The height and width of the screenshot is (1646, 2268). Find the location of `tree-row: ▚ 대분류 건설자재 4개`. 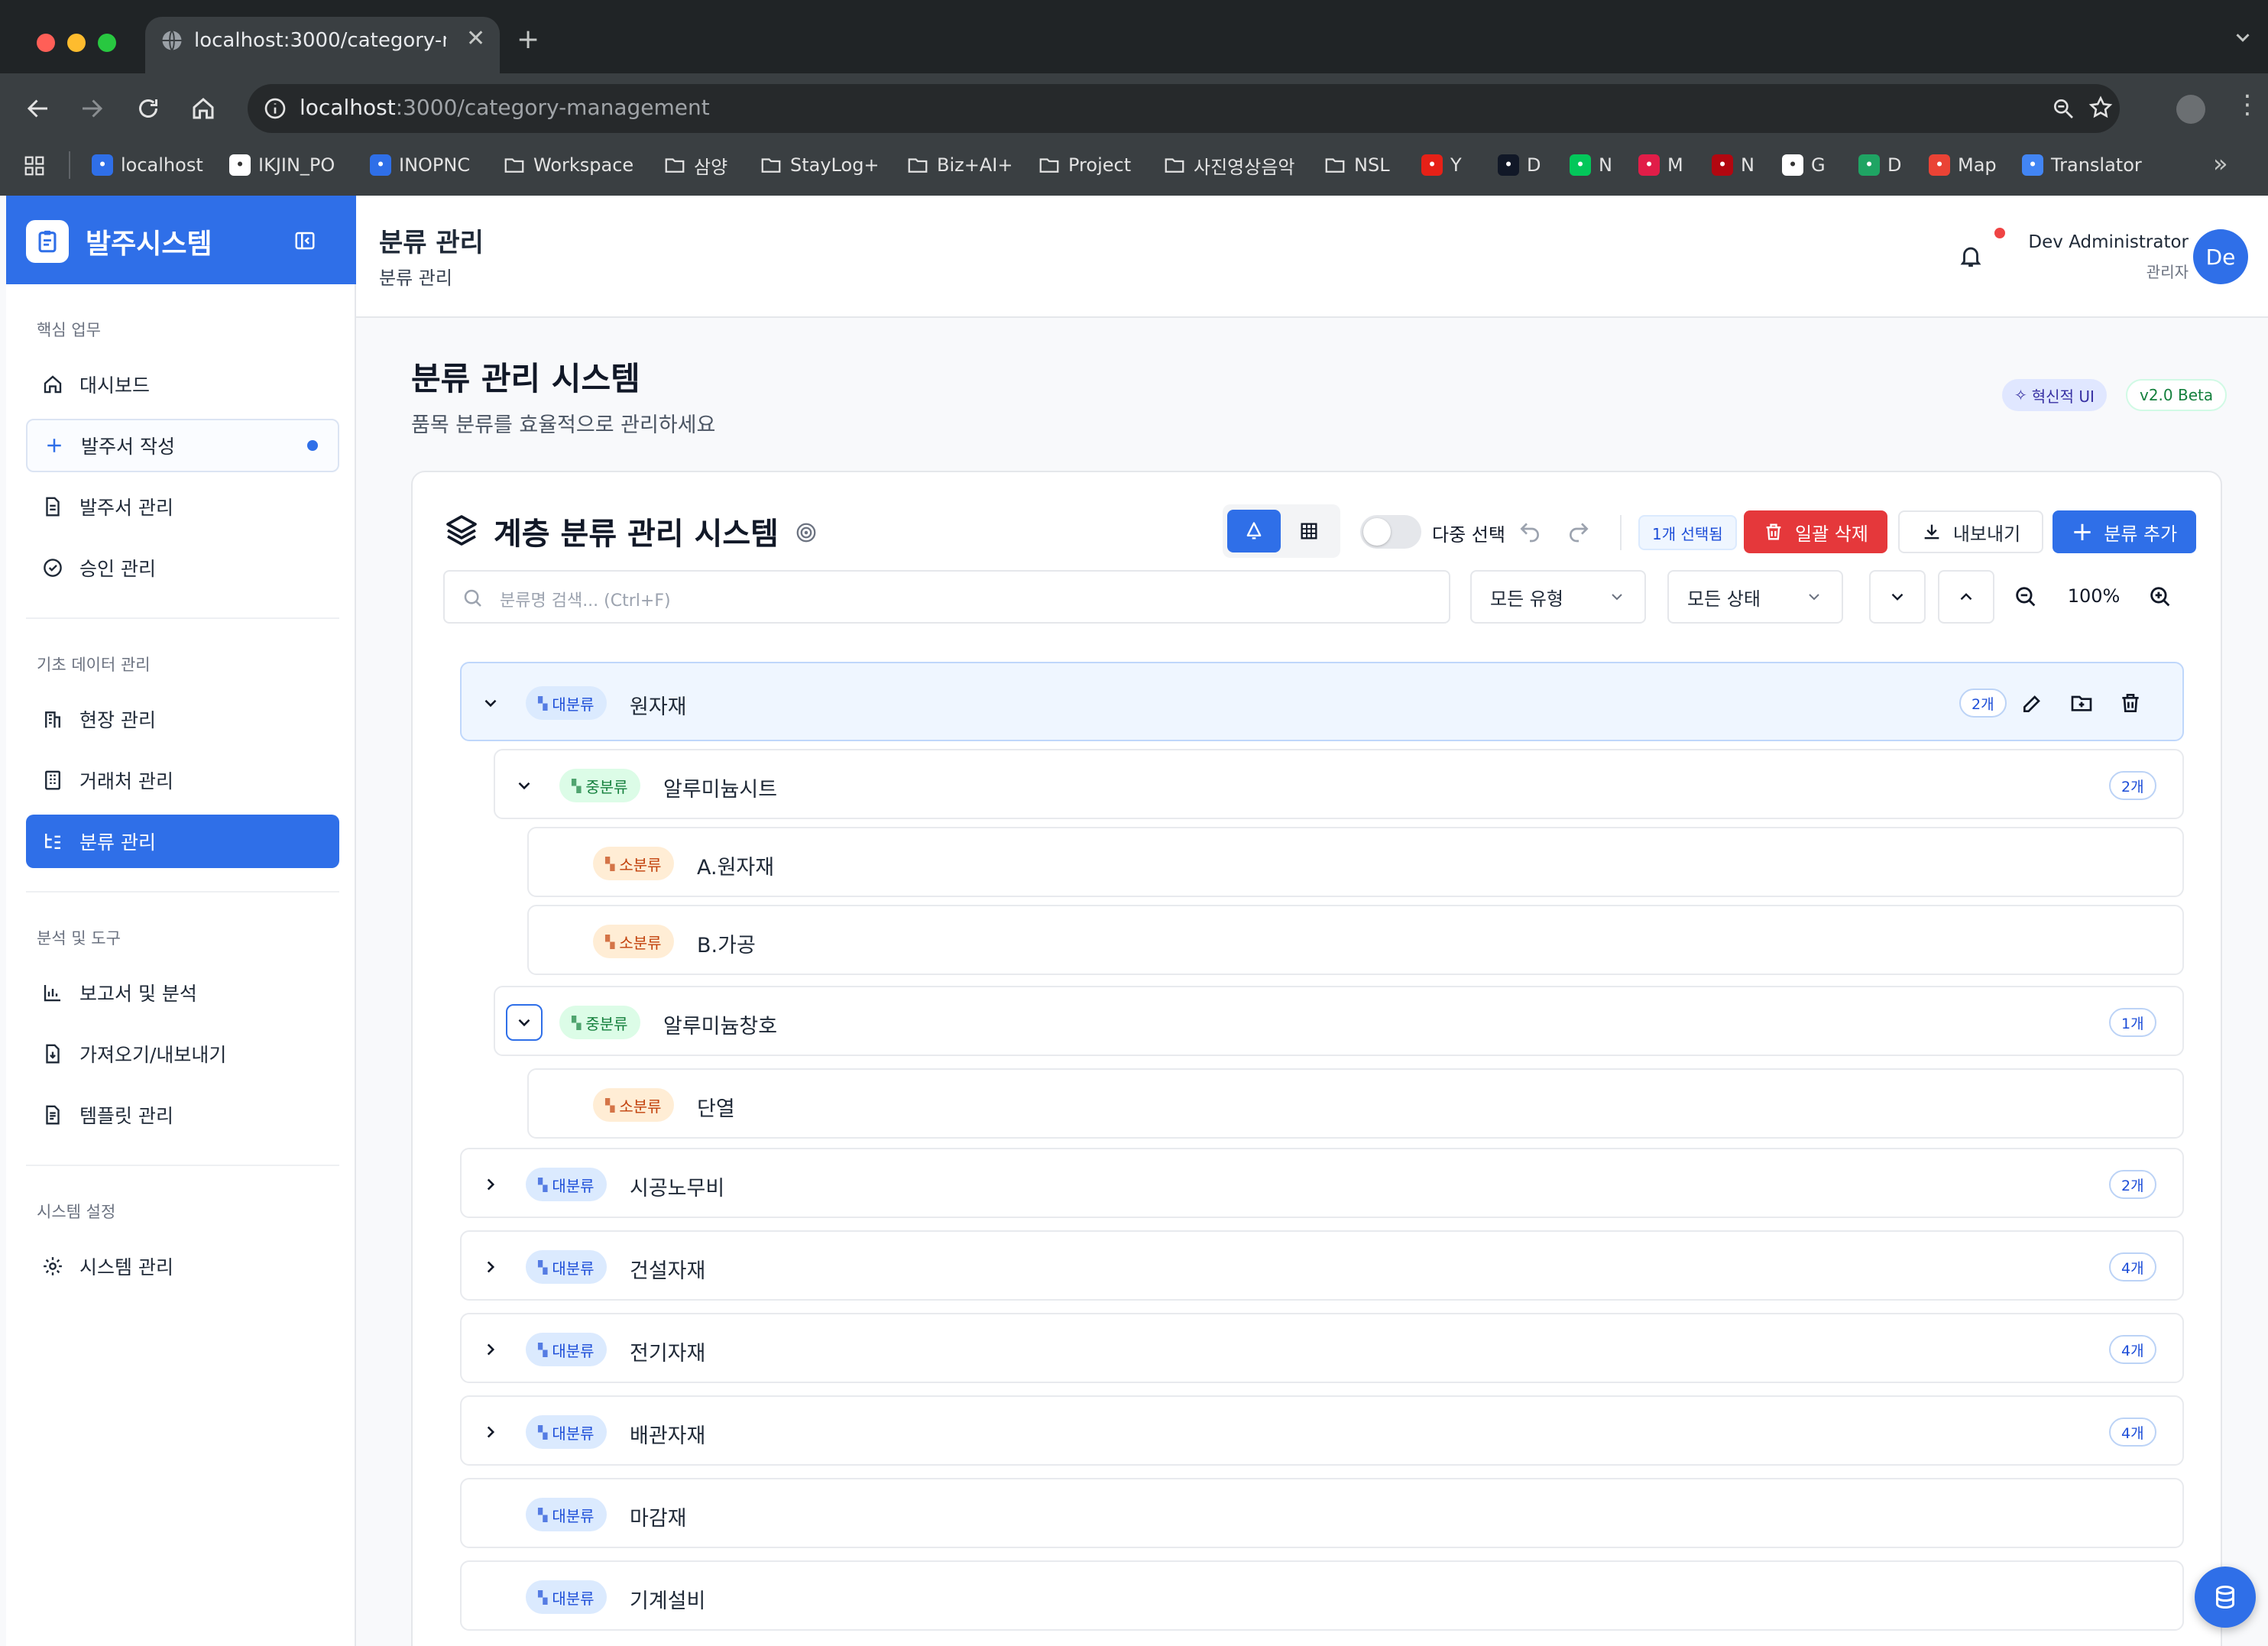

tree-row: ▚ 대분류 건설자재 4개 is located at coordinates (1322, 1265).